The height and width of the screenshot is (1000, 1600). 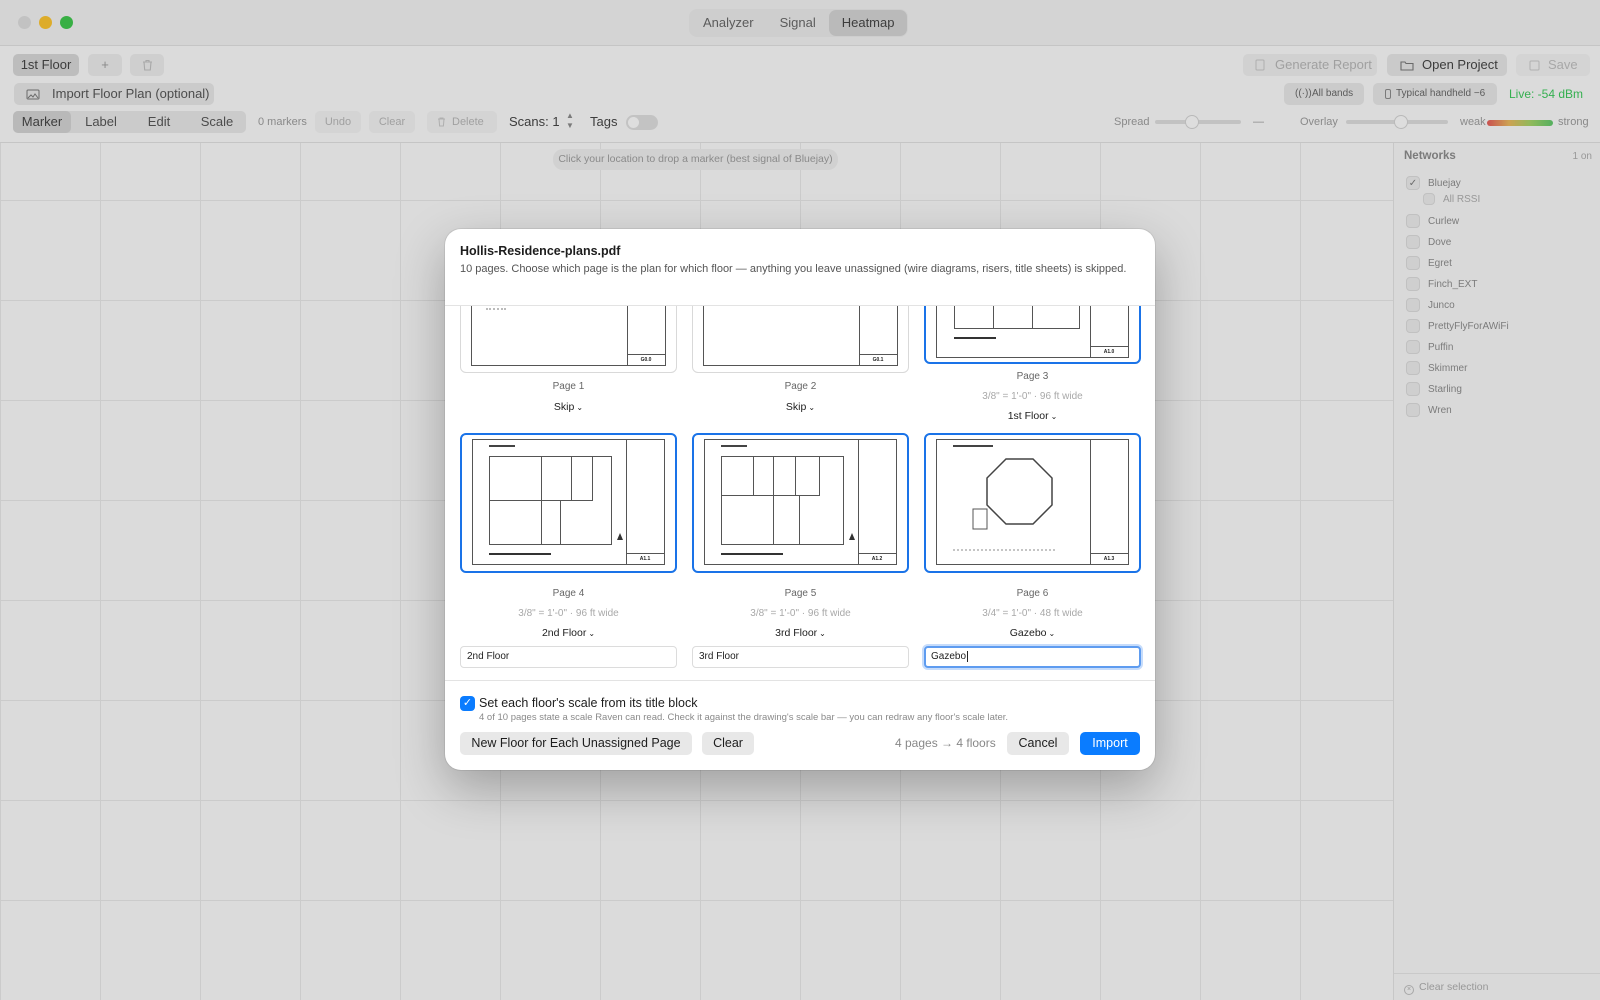 What do you see at coordinates (1032, 613) in the screenshot?
I see `page-scale-6: 3/4" = 1'-0" · 48 ft wide` at bounding box center [1032, 613].